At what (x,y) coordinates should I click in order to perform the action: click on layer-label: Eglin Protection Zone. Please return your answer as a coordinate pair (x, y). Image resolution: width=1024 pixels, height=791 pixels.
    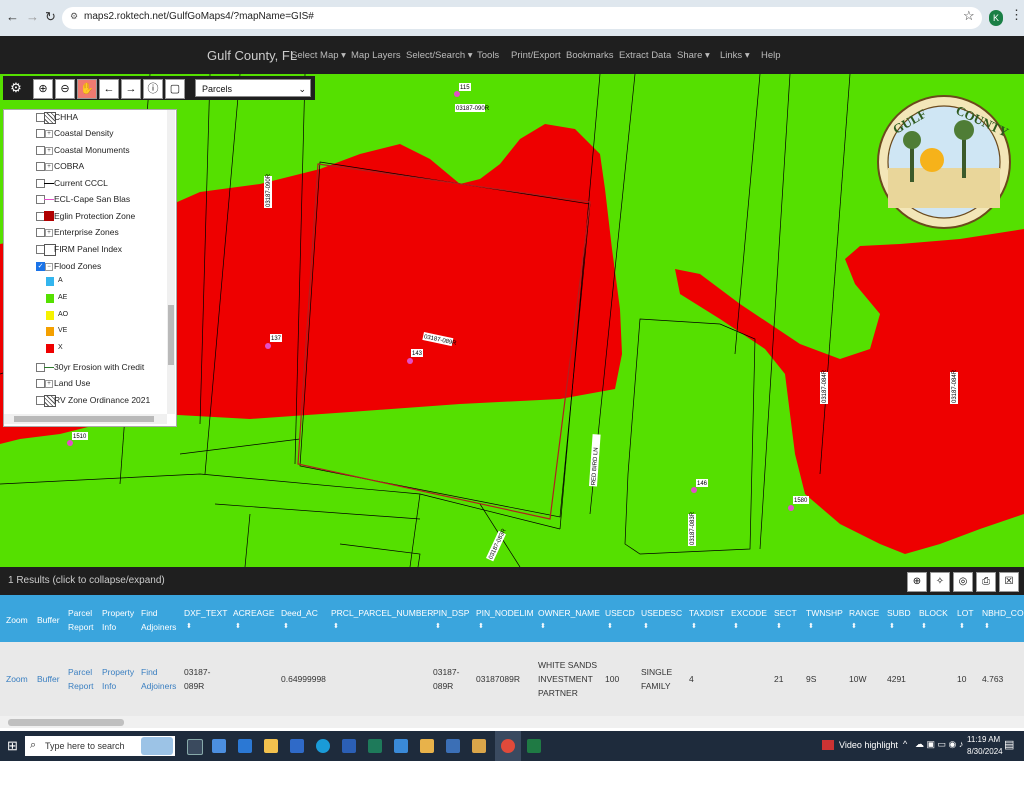
    Looking at the image, I should click on (94, 216).